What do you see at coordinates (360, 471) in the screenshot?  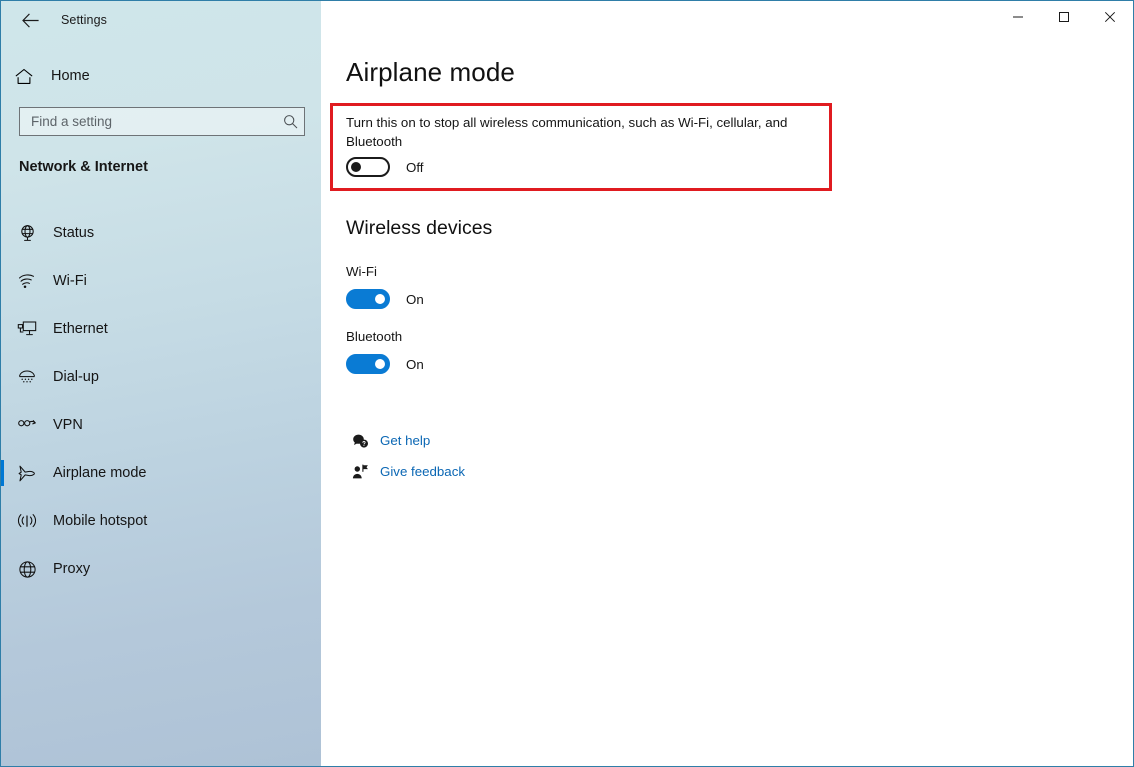 I see `feedback-person-icon` at bounding box center [360, 471].